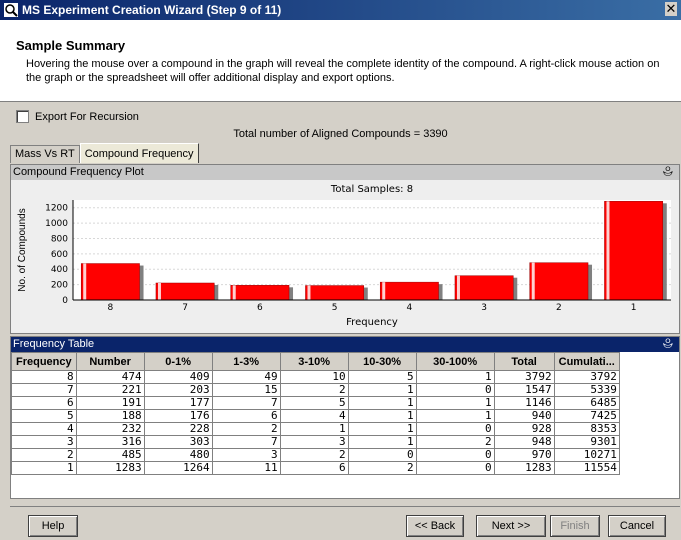 The height and width of the screenshot is (540, 681). I want to click on table-cell: 5, so click(314, 403).